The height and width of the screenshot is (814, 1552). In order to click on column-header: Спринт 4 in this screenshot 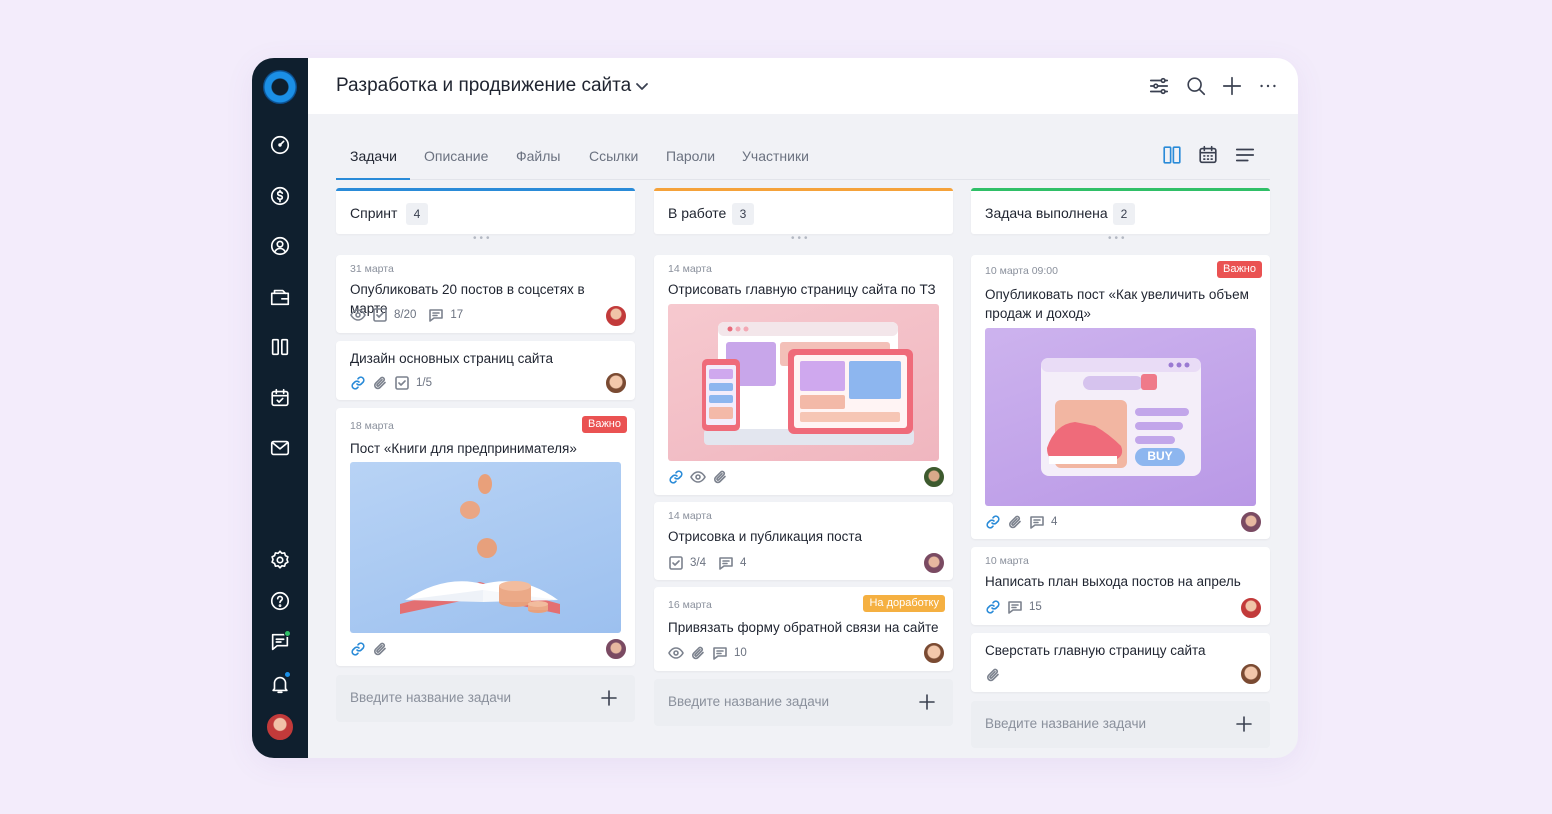, I will do `click(485, 211)`.